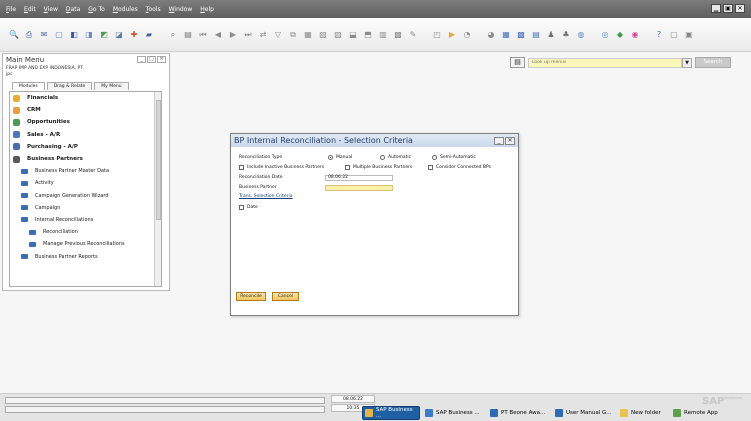  What do you see at coordinates (635, 35) in the screenshot?
I see `widget-icon: ◉` at bounding box center [635, 35].